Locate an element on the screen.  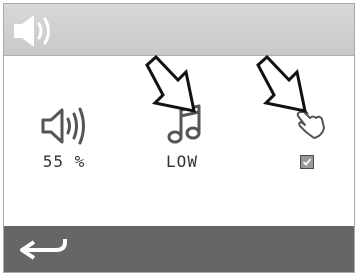
speaker-icon is located at coordinates (32, 31).